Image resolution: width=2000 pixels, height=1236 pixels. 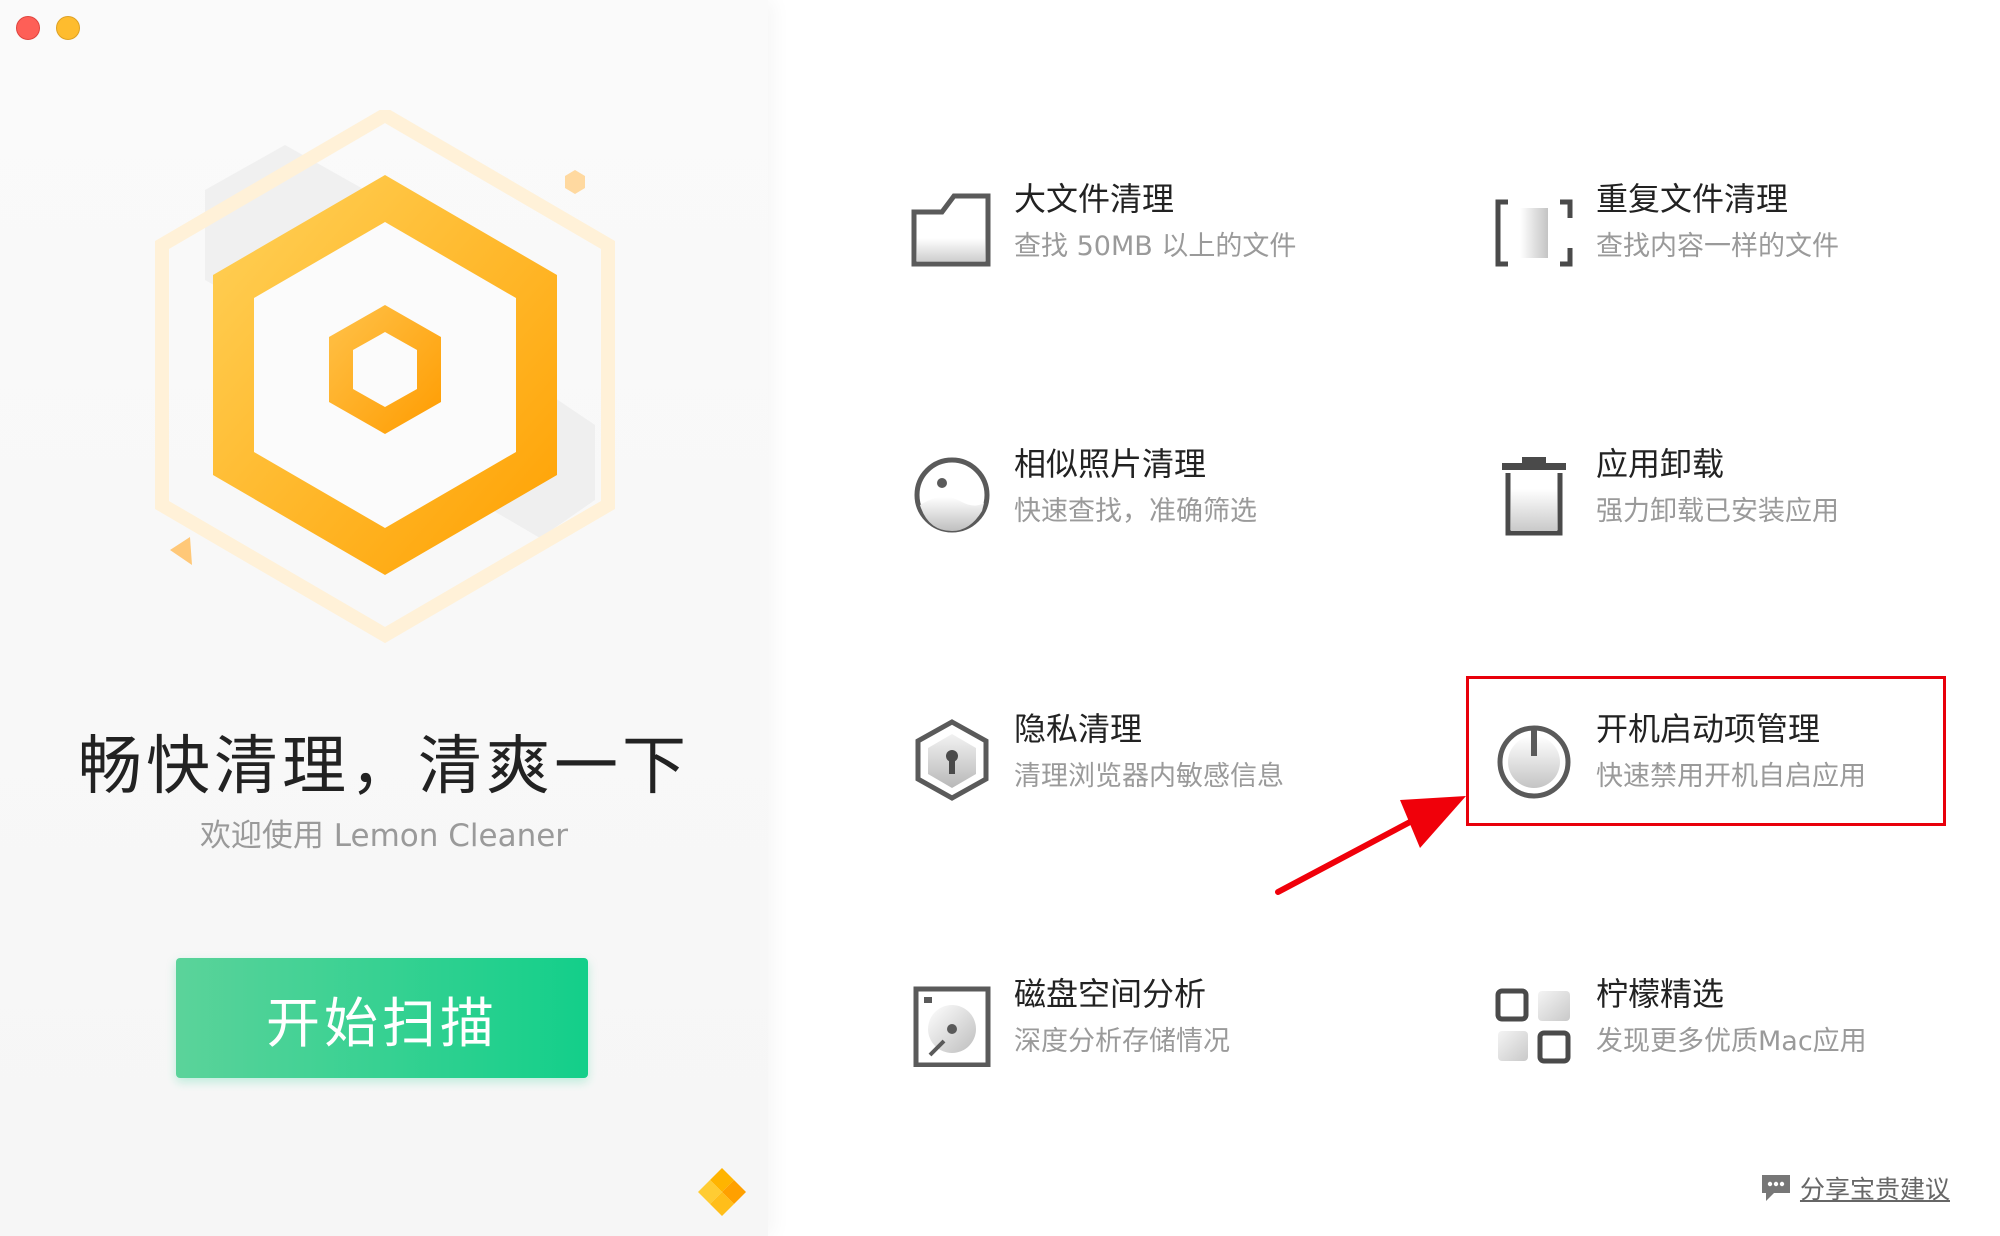 What do you see at coordinates (951, 230) in the screenshot?
I see `folder-icon` at bounding box center [951, 230].